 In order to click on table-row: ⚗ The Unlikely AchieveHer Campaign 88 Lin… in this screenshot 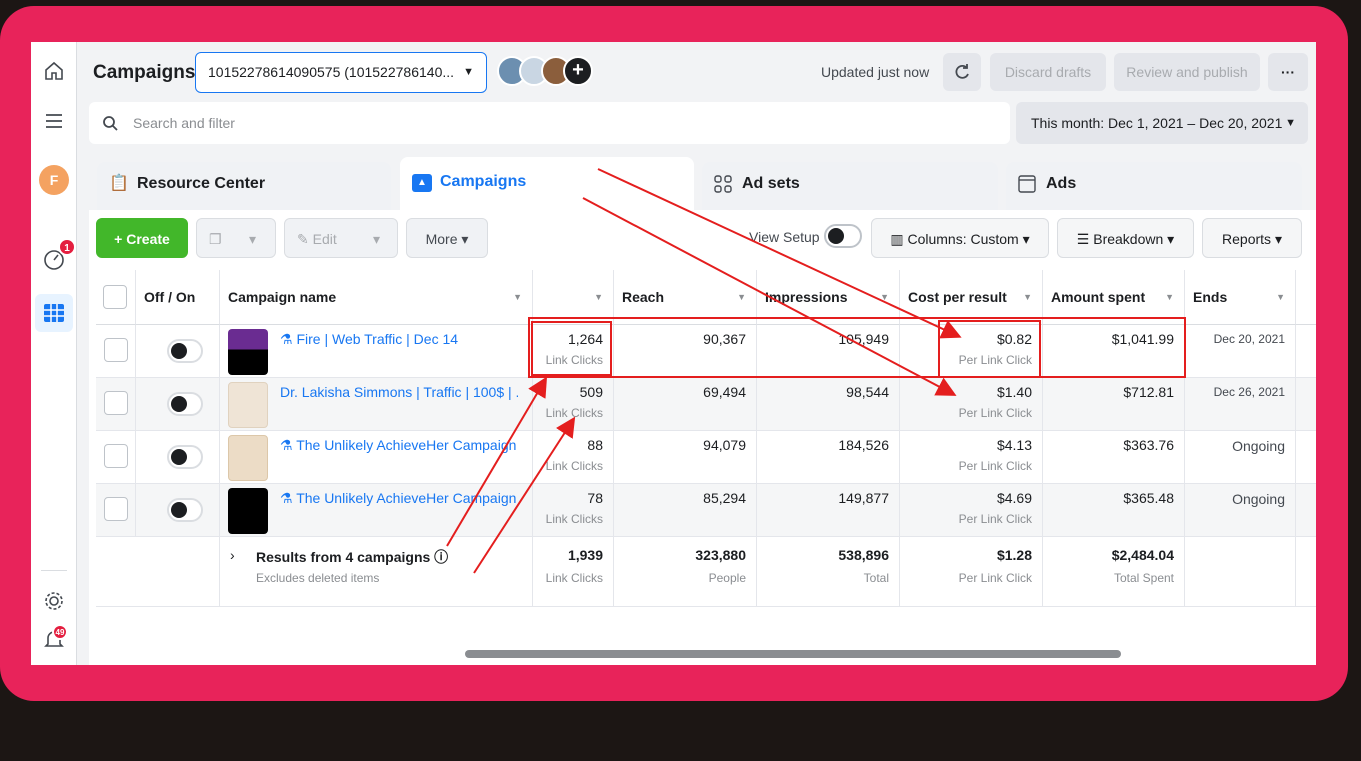, I will do `click(706, 457)`.